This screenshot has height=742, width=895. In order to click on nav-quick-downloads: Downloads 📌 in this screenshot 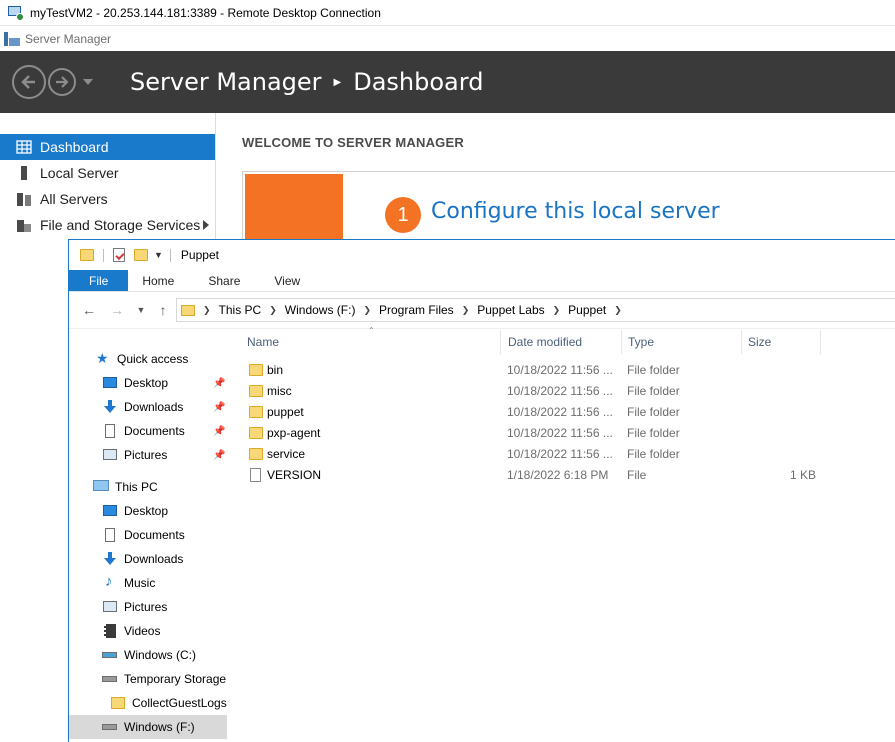, I will do `click(148, 407)`.